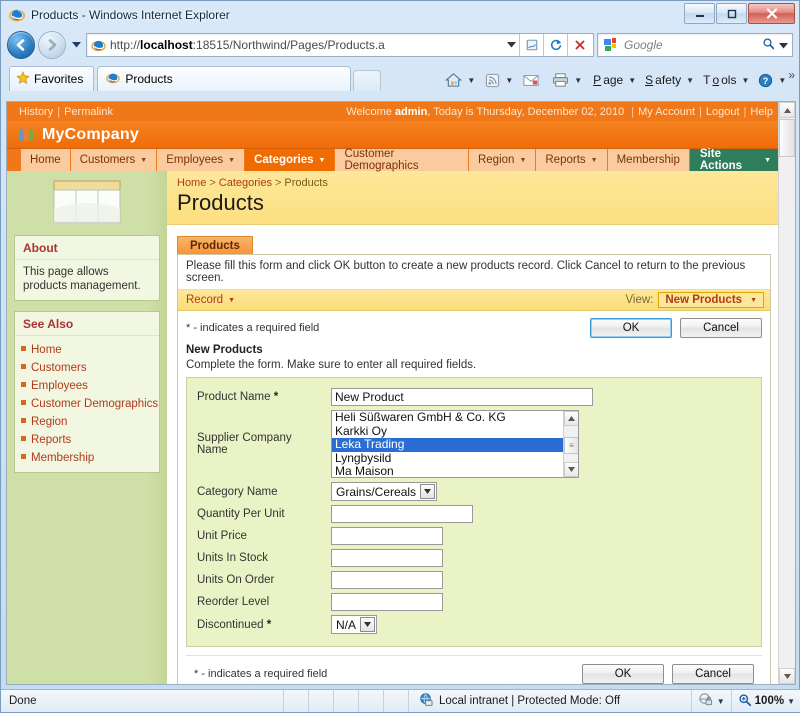 Image resolution: width=800 pixels, height=713 pixels. Describe the element at coordinates (94, 404) in the screenshot. I see `sidebar-link-customer-demographics: Customer Demographics` at that location.